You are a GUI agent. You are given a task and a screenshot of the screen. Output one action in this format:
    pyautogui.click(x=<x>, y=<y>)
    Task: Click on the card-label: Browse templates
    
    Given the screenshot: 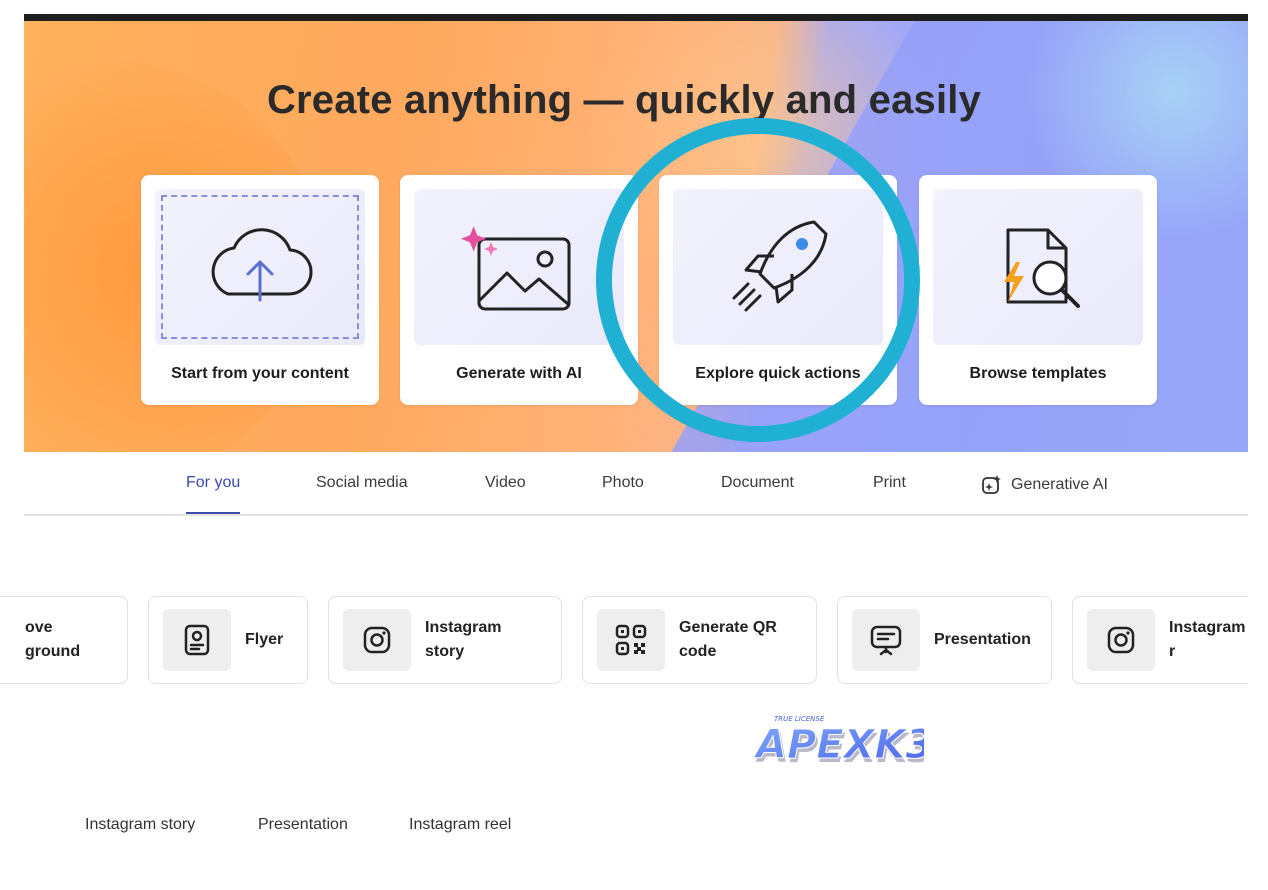 What is the action you would take?
    pyautogui.click(x=1038, y=373)
    